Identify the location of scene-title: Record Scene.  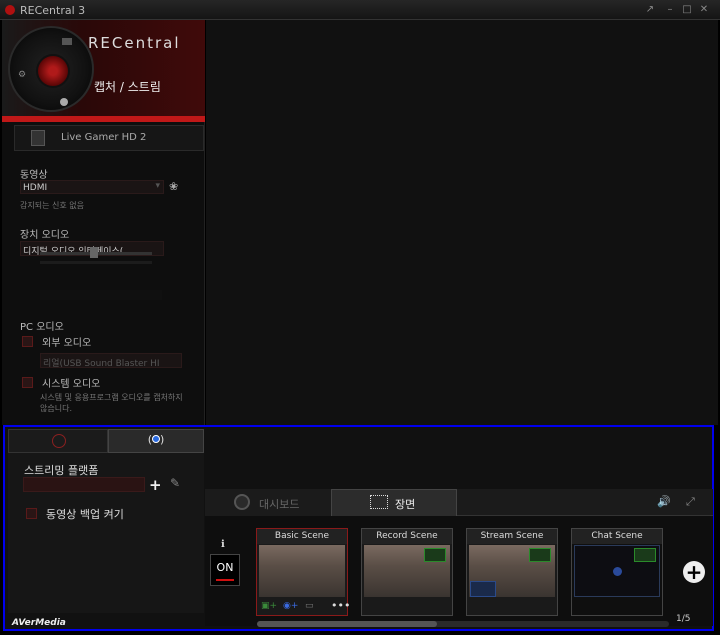
(407, 536).